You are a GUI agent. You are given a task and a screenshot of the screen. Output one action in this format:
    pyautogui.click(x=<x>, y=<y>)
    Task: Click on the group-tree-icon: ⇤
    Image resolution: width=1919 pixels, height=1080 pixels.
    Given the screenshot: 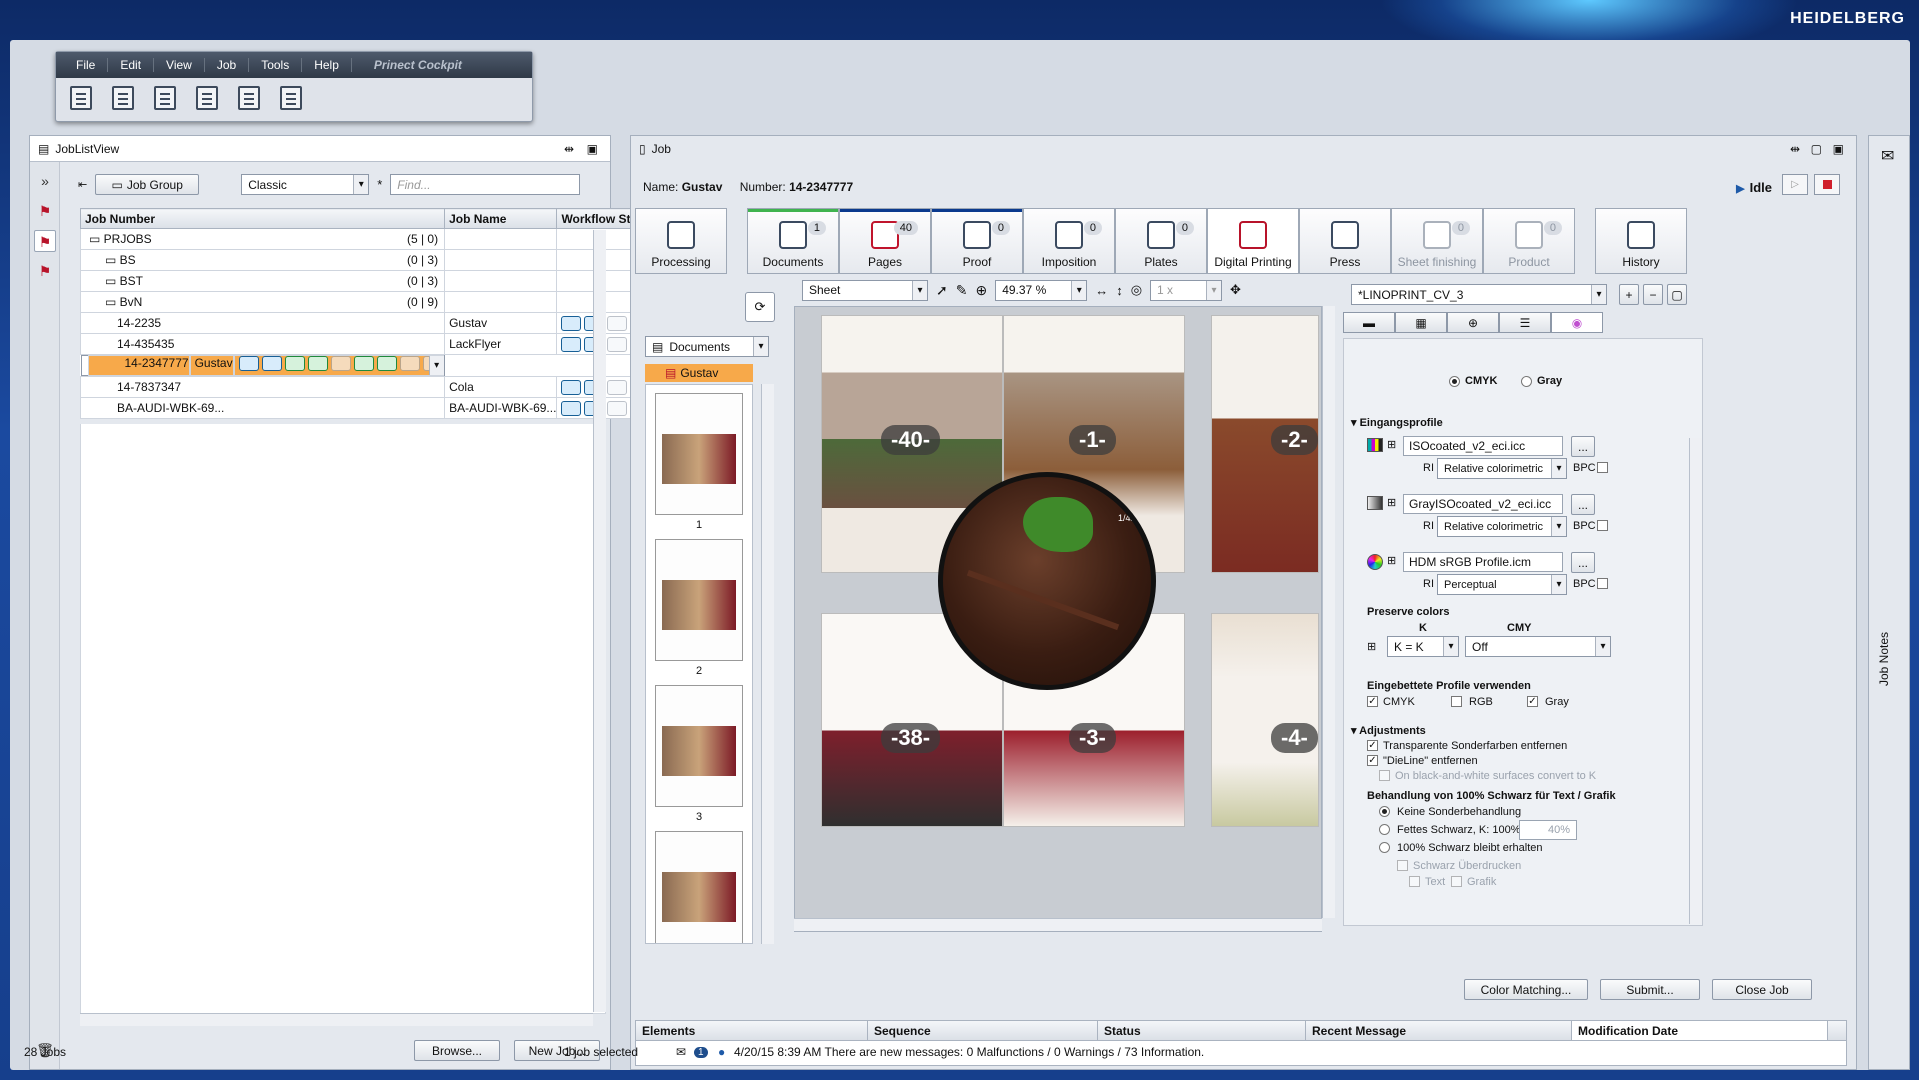 What is the action you would take?
    pyautogui.click(x=82, y=184)
    